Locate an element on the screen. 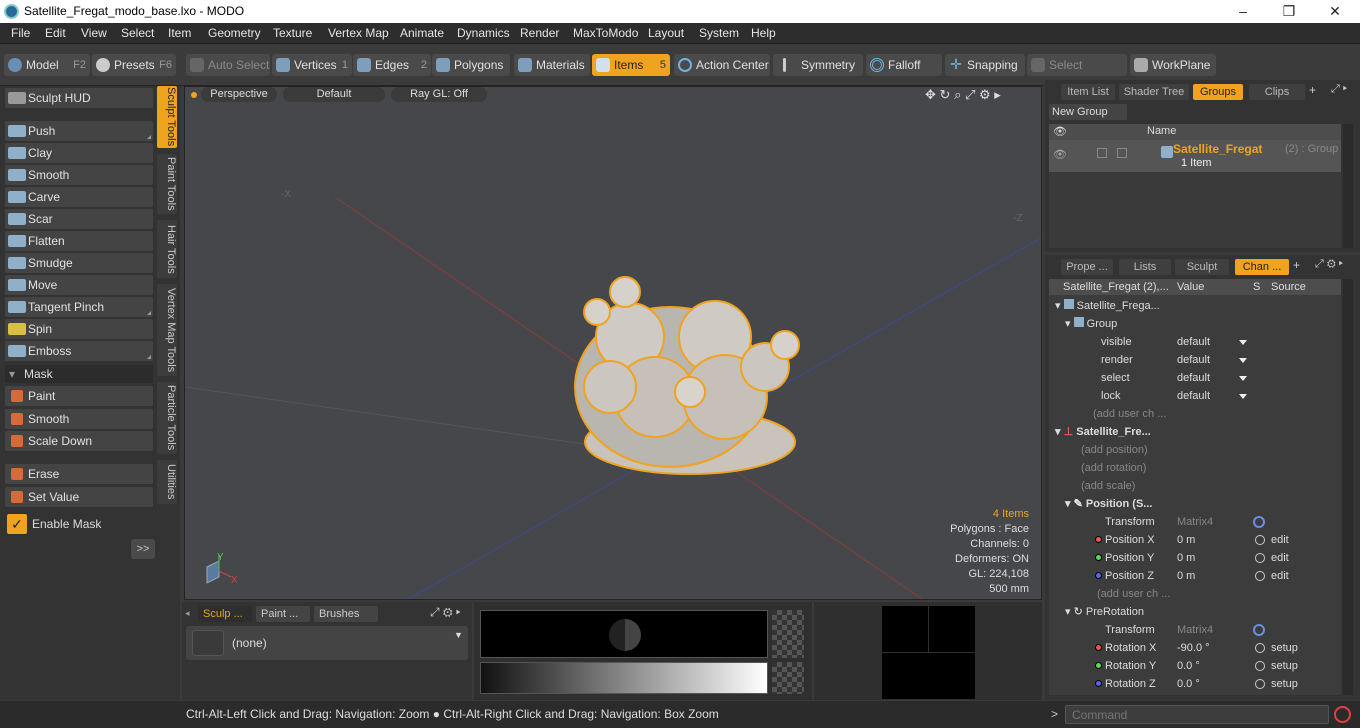 This screenshot has height=728, width=1360. workplane-button: WorkPlane is located at coordinates (1173, 65).